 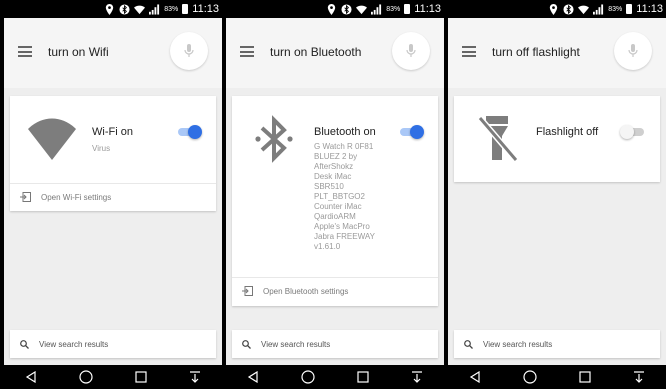 What do you see at coordinates (306, 291) in the screenshot?
I see `open-bluetooth-settings-label: Open Bluetooth settings` at bounding box center [306, 291].